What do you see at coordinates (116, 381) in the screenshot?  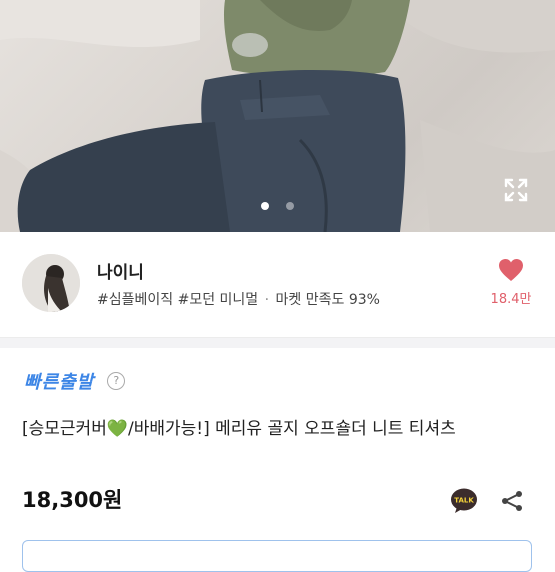 I see `help-icon: ?` at bounding box center [116, 381].